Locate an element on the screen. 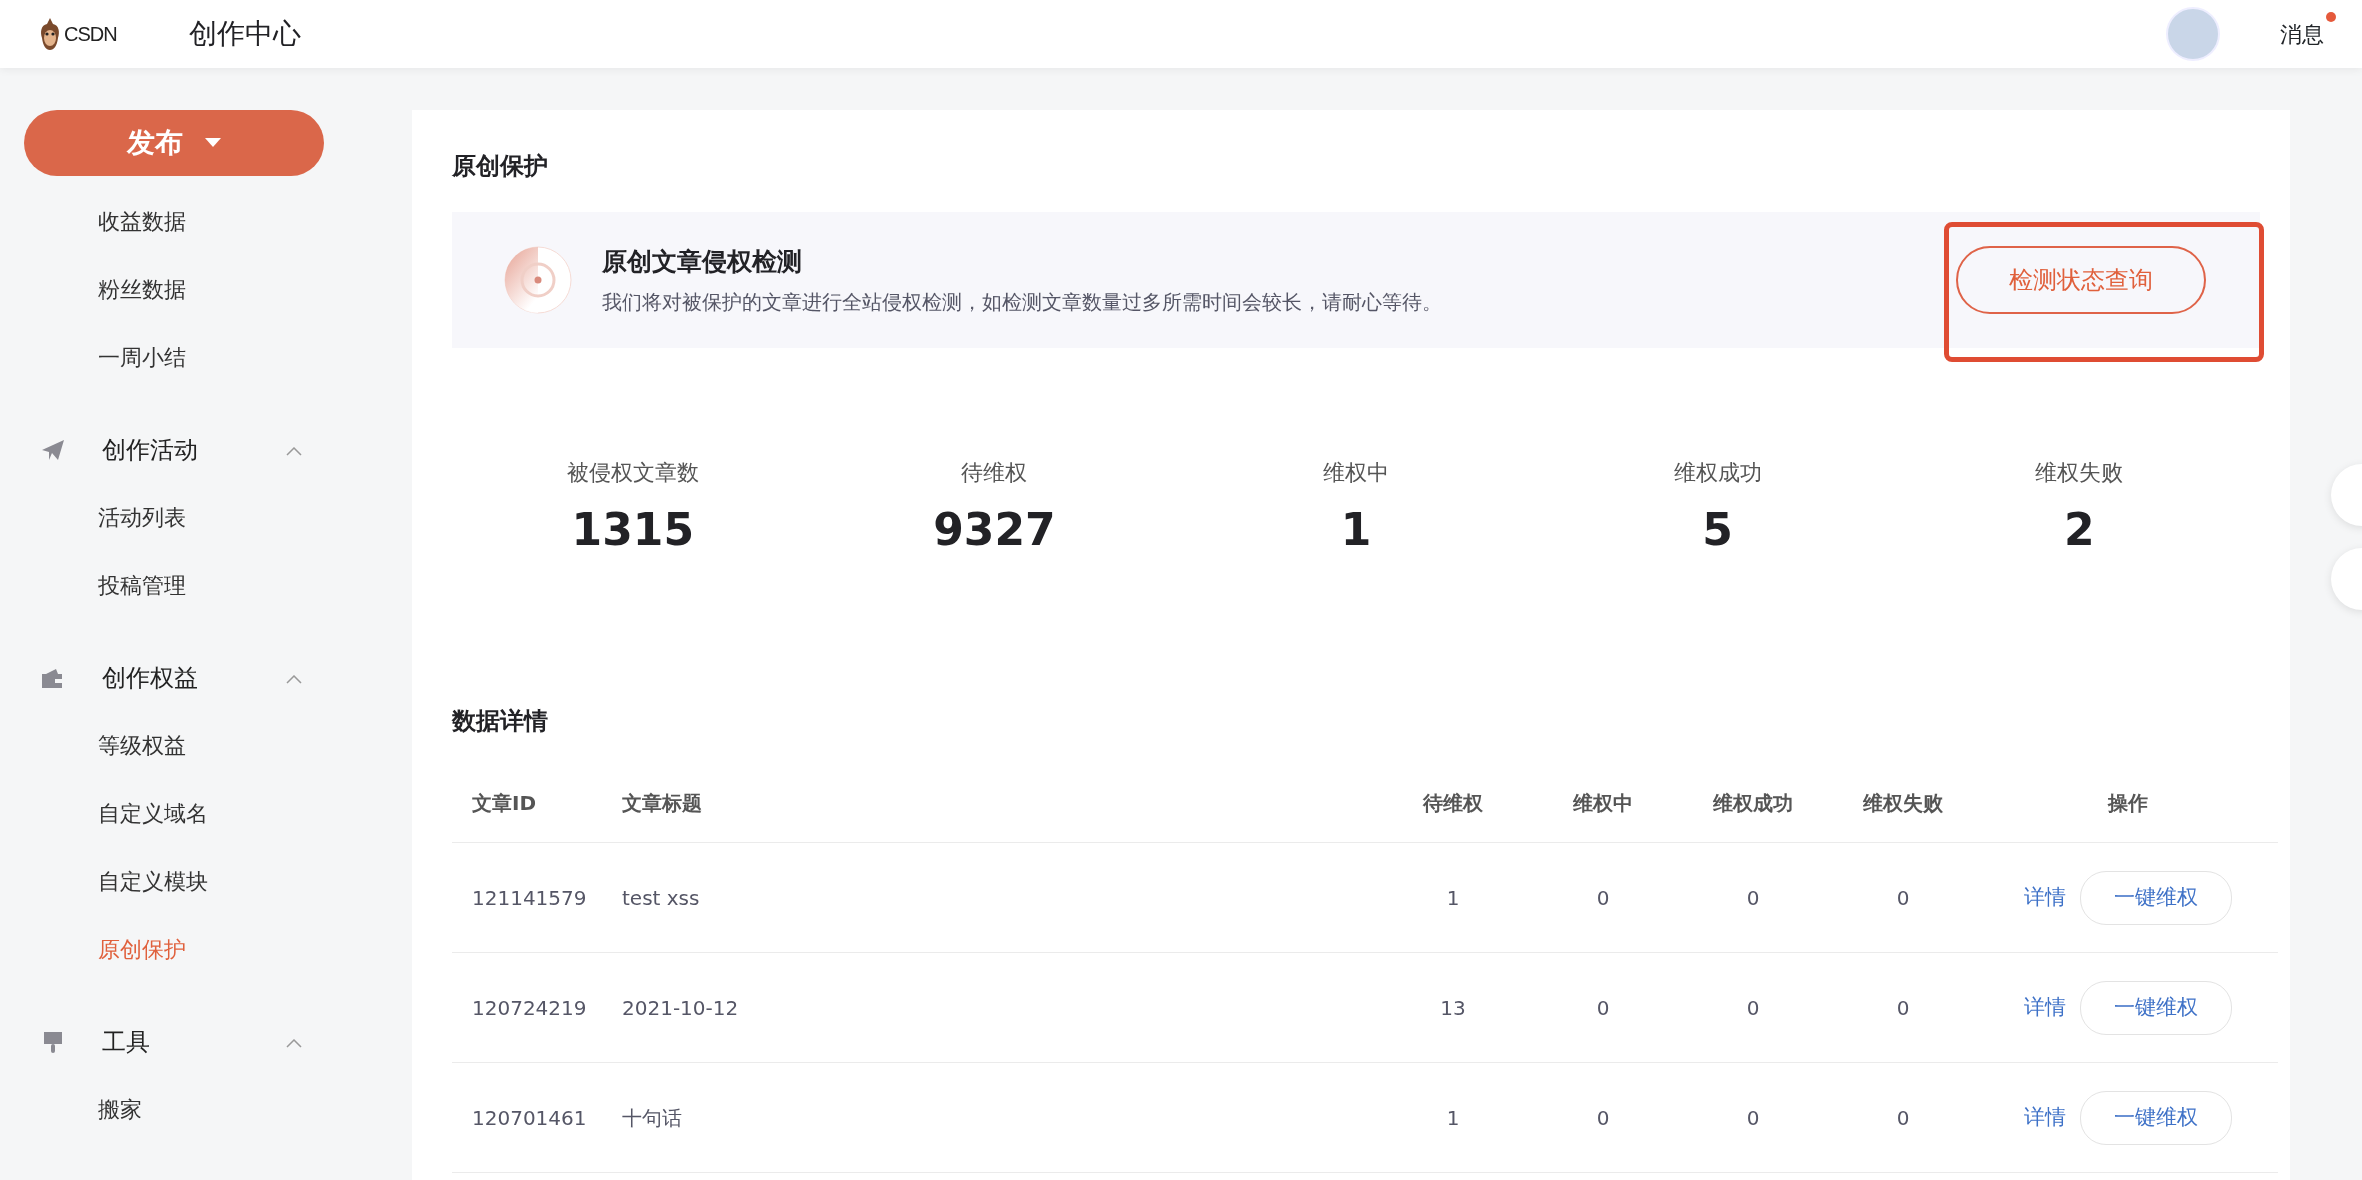 This screenshot has height=1180, width=2362. sidebar-item: 自定义域名 is located at coordinates (116, 814).